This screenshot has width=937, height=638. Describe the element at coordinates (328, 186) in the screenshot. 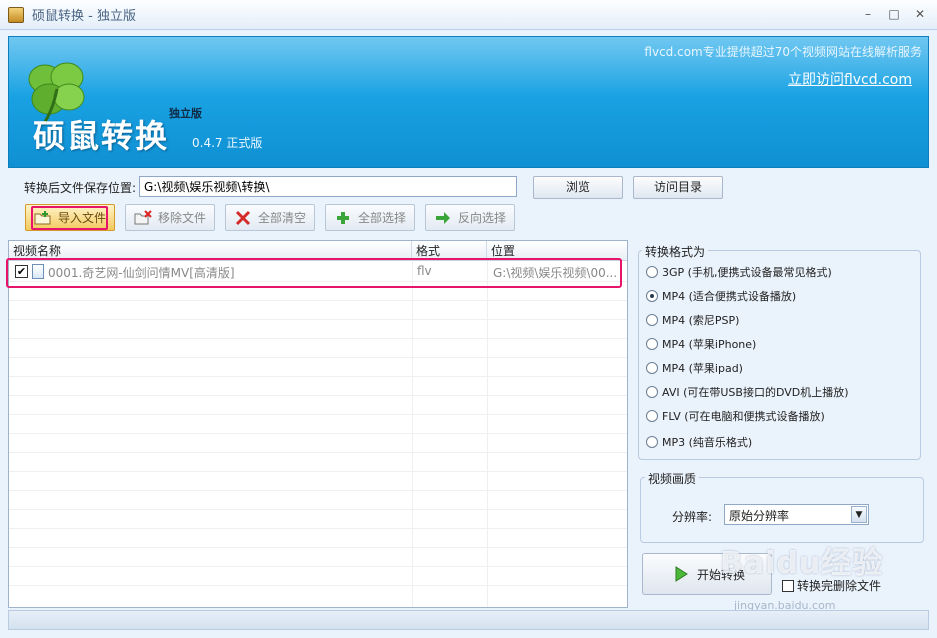

I see `save-path-input` at that location.